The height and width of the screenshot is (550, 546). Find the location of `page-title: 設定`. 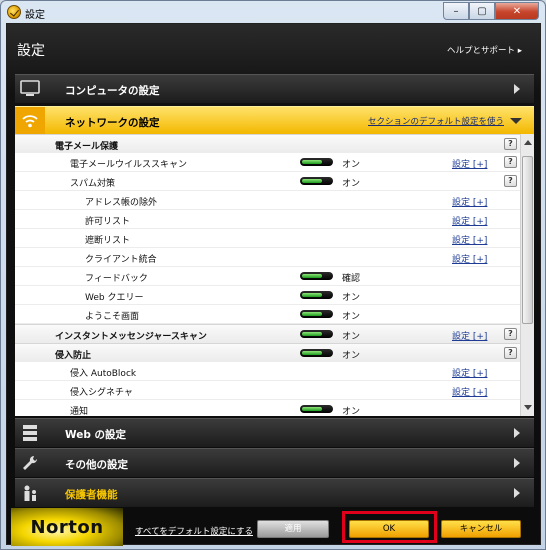

page-title: 設定 is located at coordinates (31, 51).